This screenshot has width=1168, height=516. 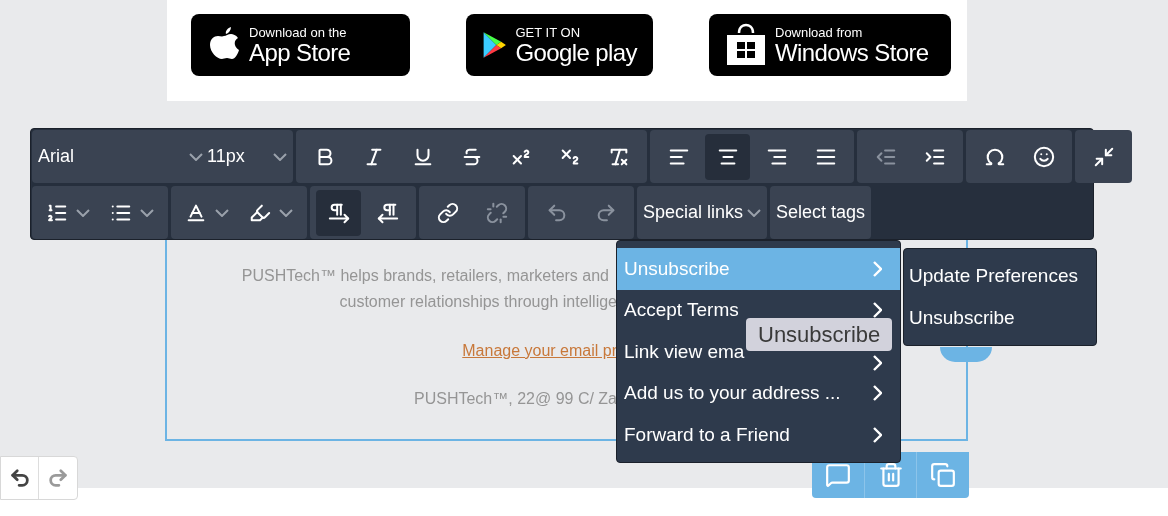 I want to click on submenu-item: Unsubscribe, so click(x=1002, y=318).